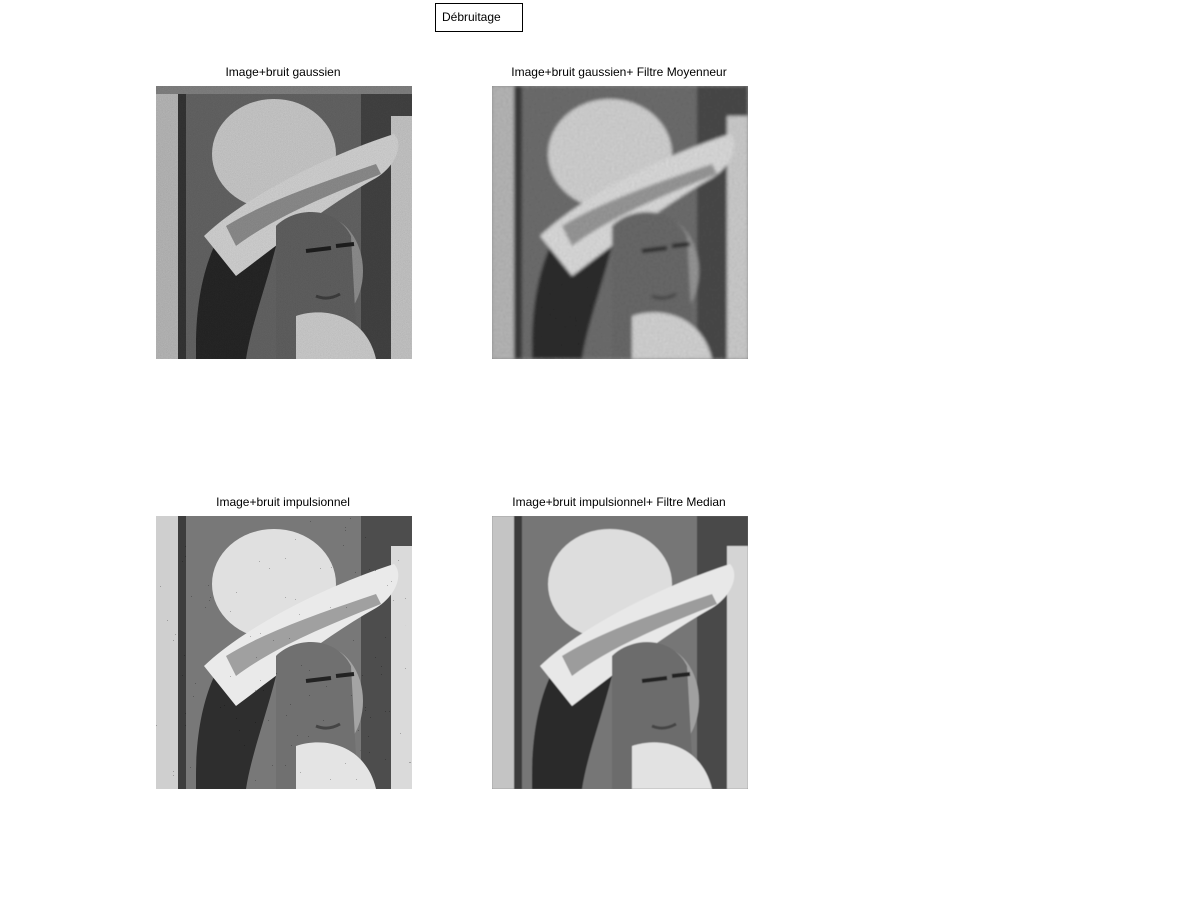  I want to click on panel-title-gaussian: Image+bruit gaussien, so click(283, 72).